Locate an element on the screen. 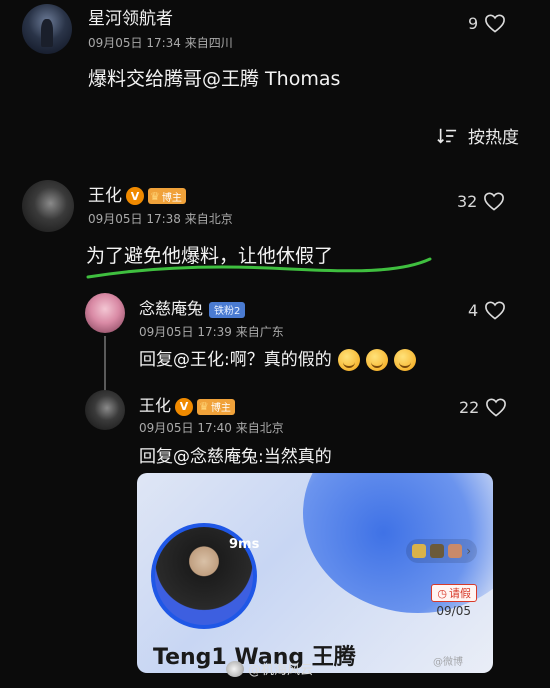 The height and width of the screenshot is (688, 550). weibo-logo-icon is located at coordinates (235, 668).